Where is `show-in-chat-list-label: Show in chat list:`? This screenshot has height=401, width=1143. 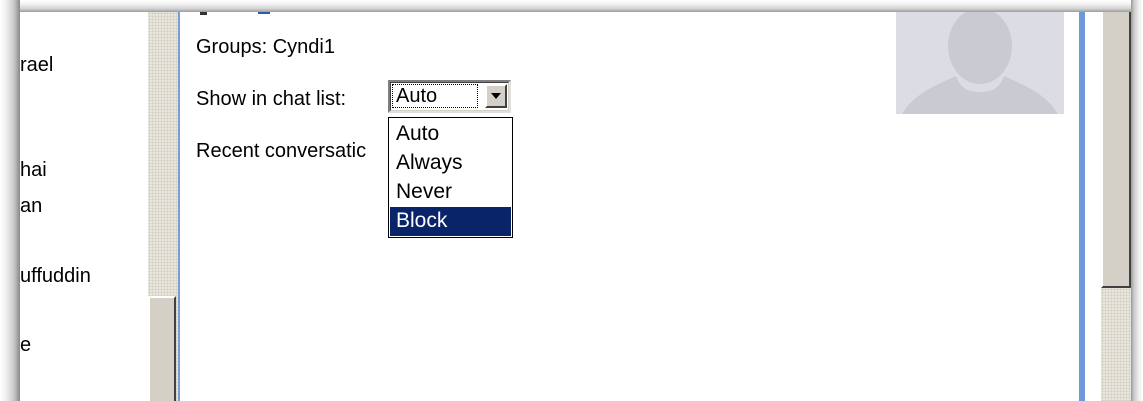 show-in-chat-list-label: Show in chat list: is located at coordinates (271, 99).